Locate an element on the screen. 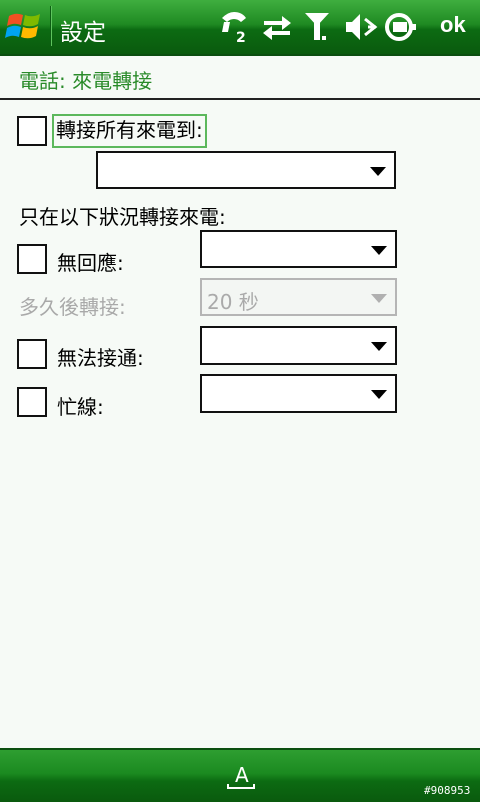 The height and width of the screenshot is (802, 480). forward-all-label-focus: 轉接所有來電到: is located at coordinates (129, 131).